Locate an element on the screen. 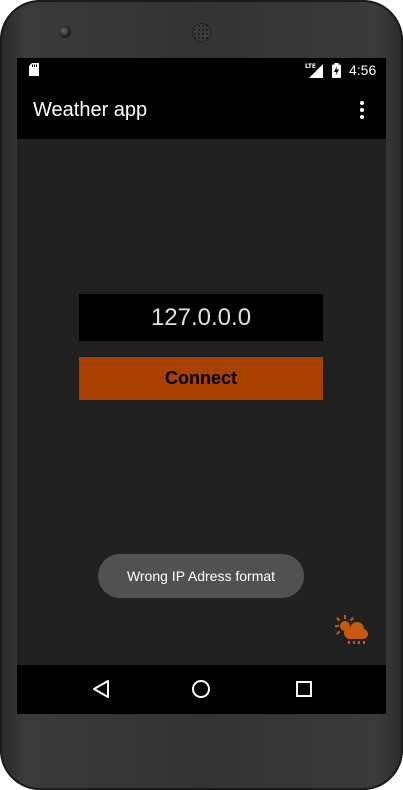 This screenshot has width=403, height=790. earpiece-speaker is located at coordinates (201, 32).